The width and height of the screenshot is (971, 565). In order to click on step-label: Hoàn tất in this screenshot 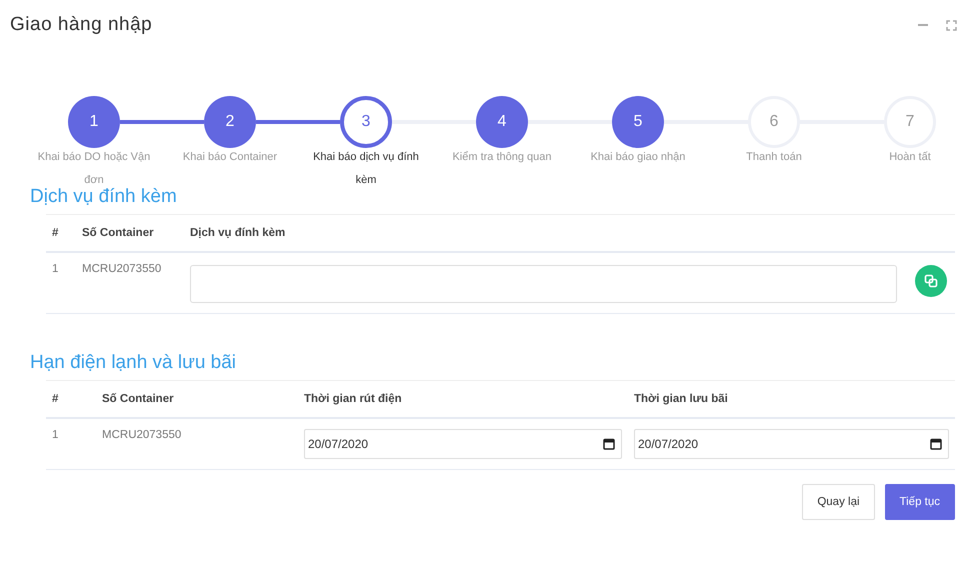, I will do `click(910, 157)`.